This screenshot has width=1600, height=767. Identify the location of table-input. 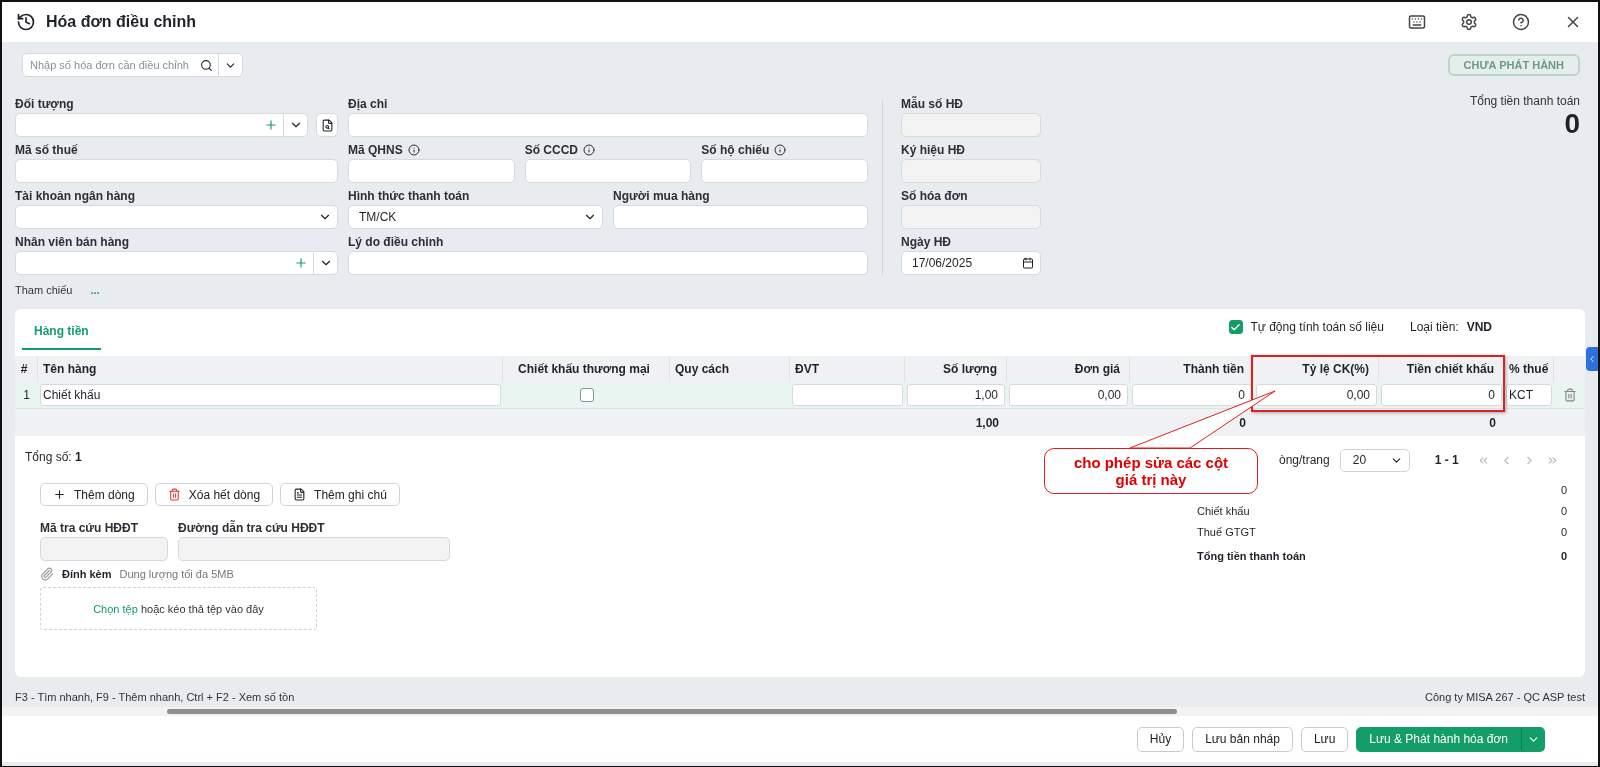
(847, 395).